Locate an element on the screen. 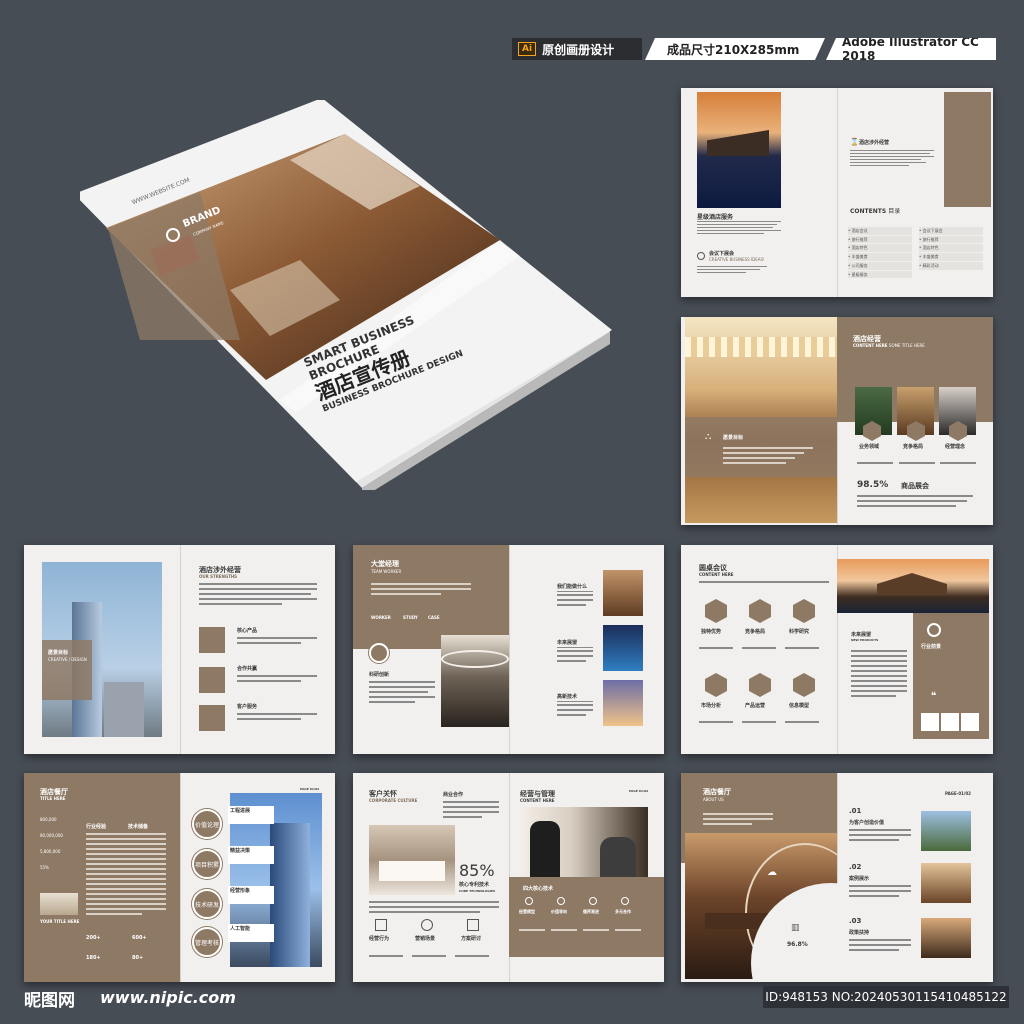 Image resolution: width=1024 pixels, height=1024 pixels. right-sub: NEW PRODUCTS is located at coordinates (865, 640).